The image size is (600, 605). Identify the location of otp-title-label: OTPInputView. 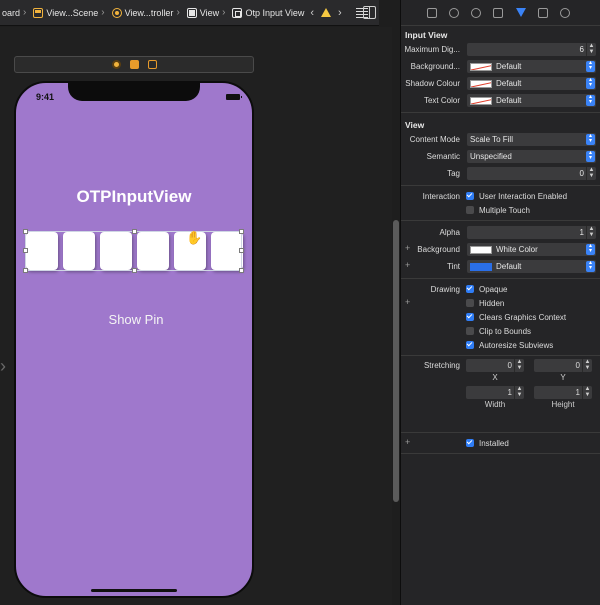
(134, 197).